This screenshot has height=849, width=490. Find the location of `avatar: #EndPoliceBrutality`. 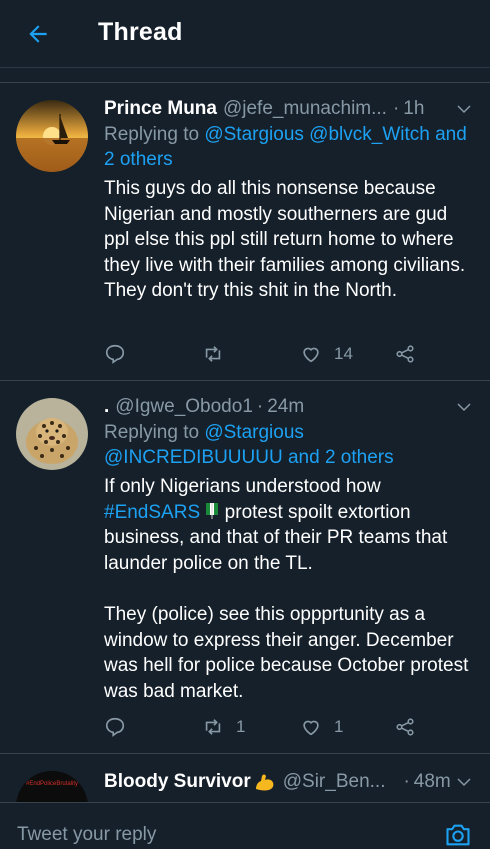

avatar: #EndPoliceBrutality is located at coordinates (52, 786).